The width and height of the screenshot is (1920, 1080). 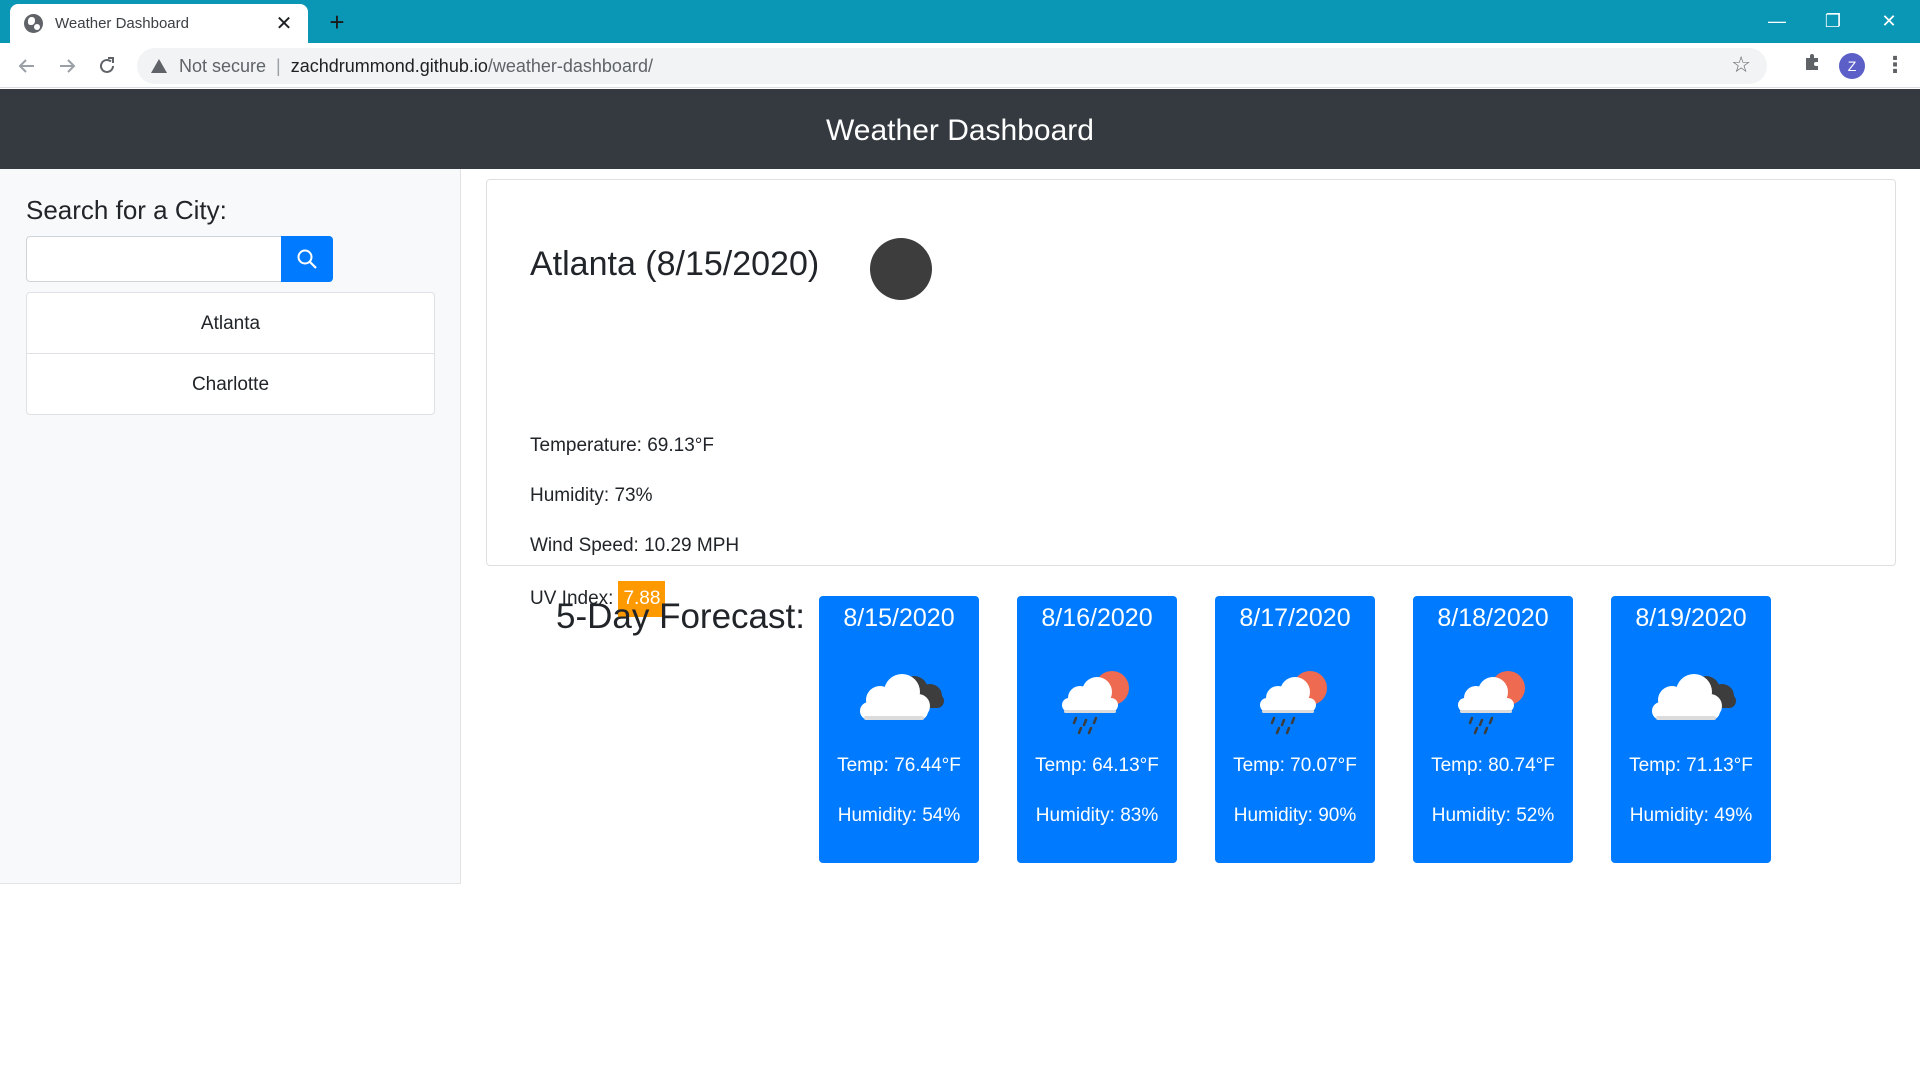 What do you see at coordinates (1097, 765) in the screenshot?
I see `forecast-temp: Temp: 64.13°F` at bounding box center [1097, 765].